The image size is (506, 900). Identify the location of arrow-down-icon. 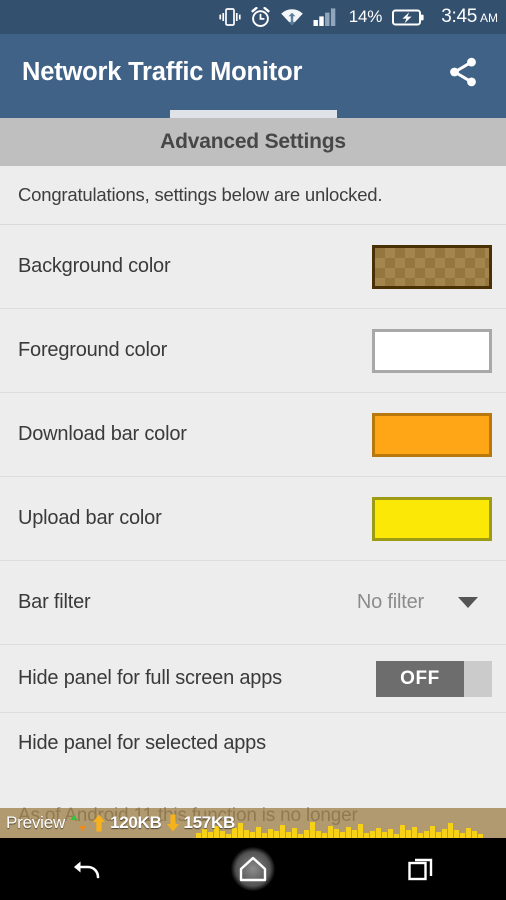
(172, 823).